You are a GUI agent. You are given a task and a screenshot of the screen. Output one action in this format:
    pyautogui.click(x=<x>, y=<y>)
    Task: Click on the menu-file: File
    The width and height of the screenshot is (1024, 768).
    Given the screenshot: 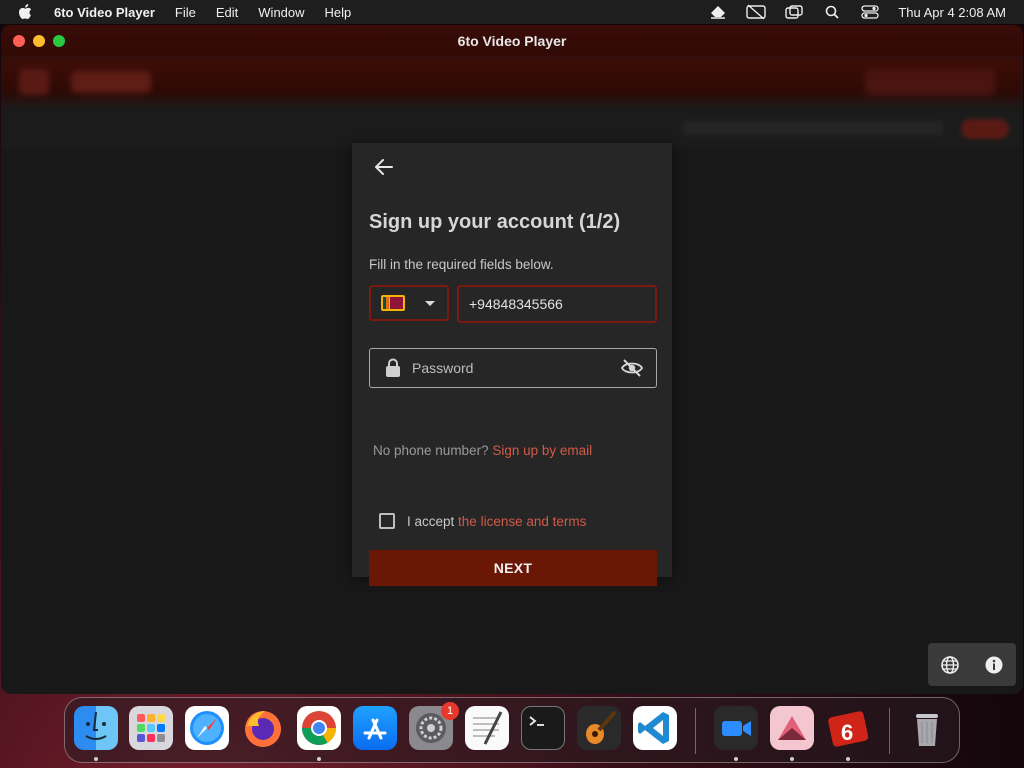 What is the action you would take?
    pyautogui.click(x=185, y=12)
    